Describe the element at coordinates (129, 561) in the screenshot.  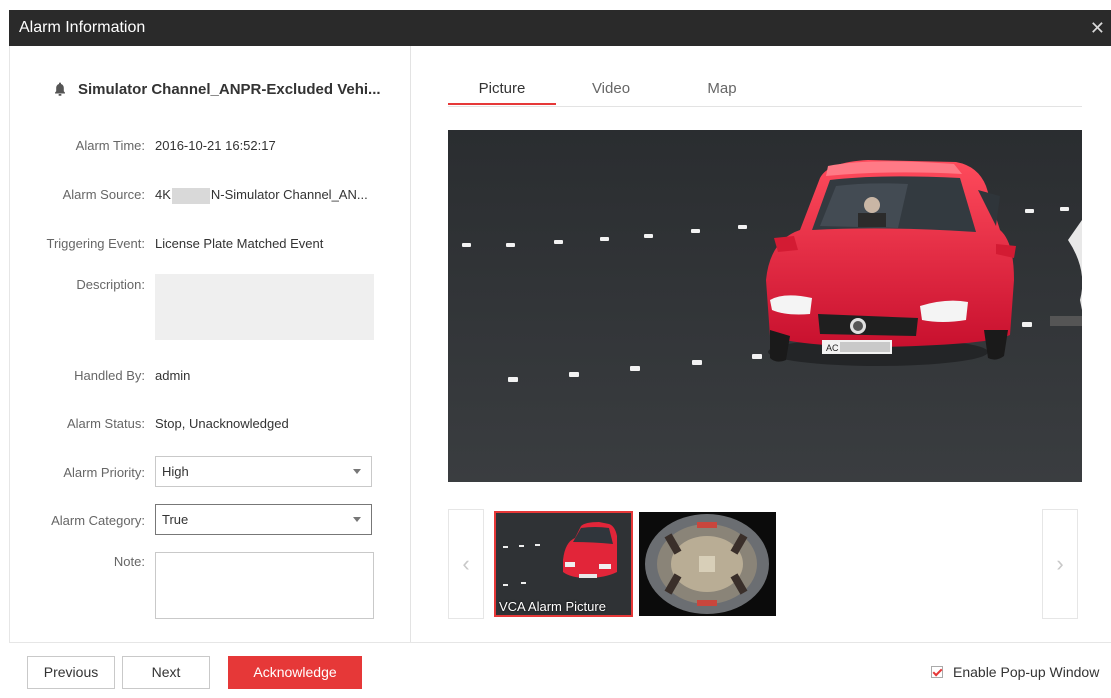
I see `note-label: Note:` at that location.